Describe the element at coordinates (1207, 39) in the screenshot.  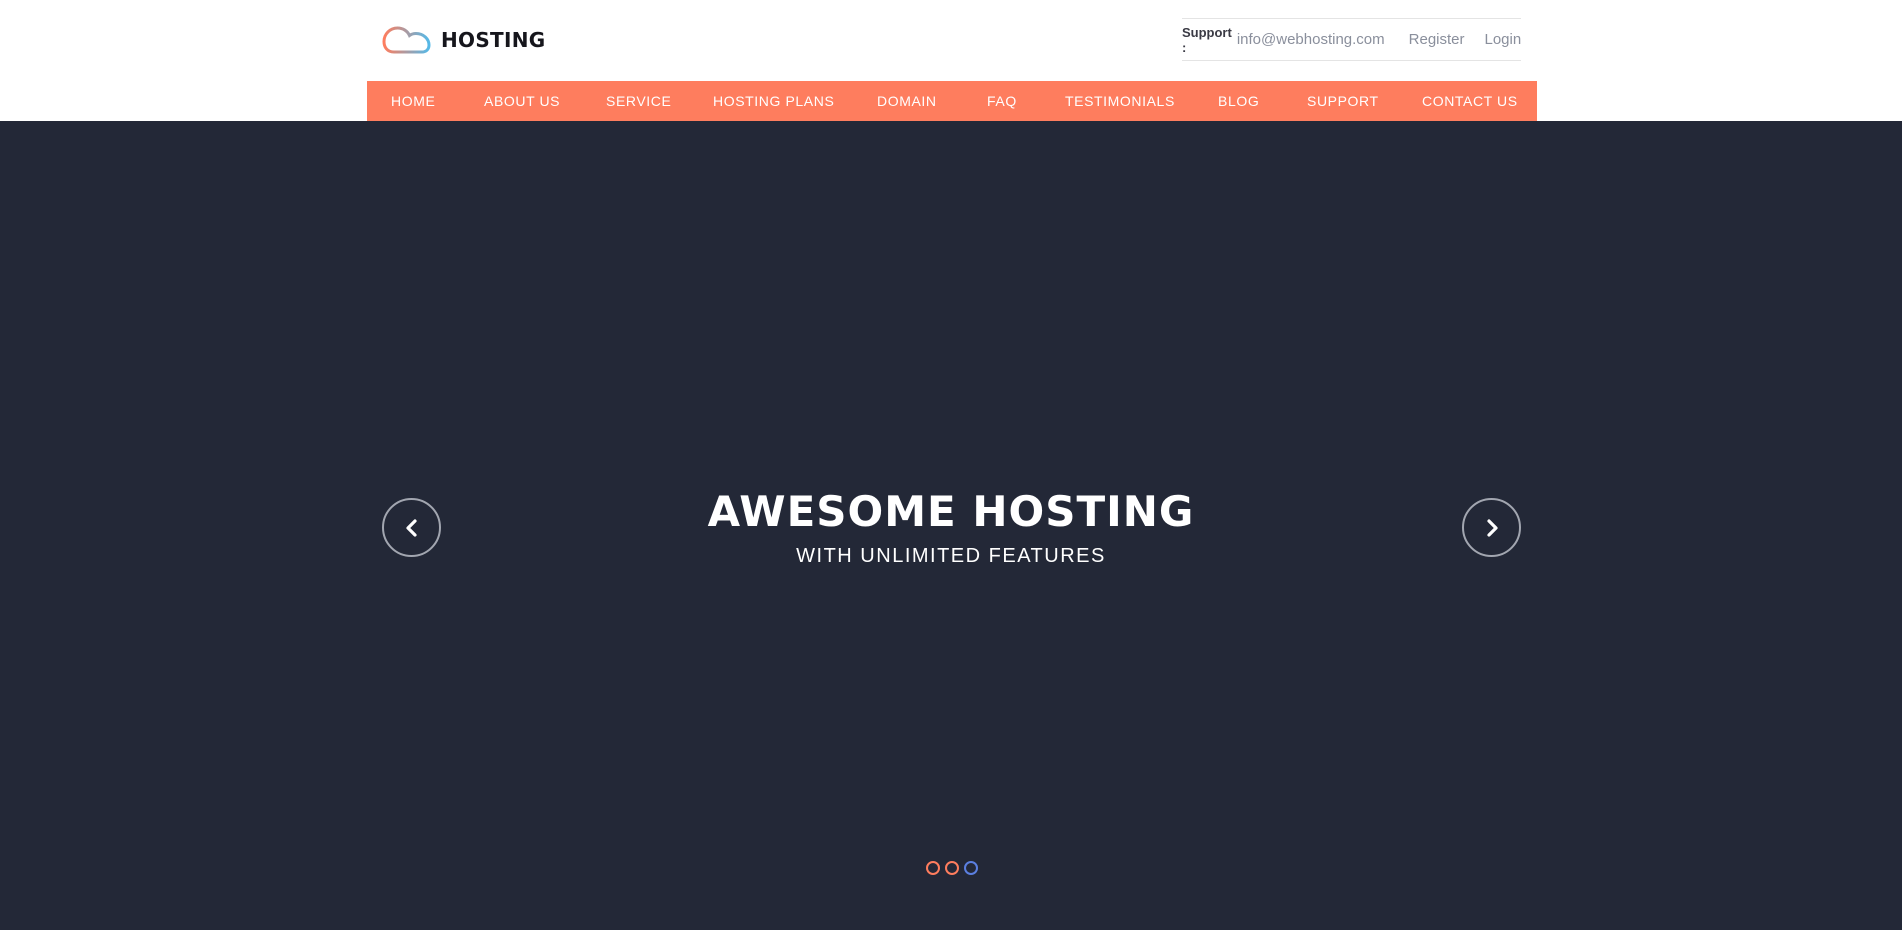
I see `support-label: Support :` at that location.